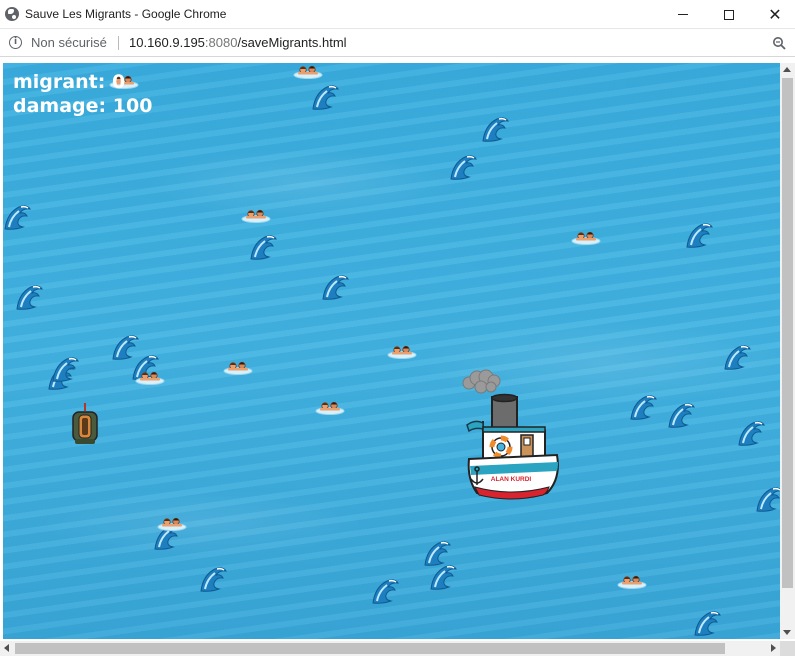 The width and height of the screenshot is (795, 656). I want to click on horizontal-scroll-thumb, so click(370, 648).